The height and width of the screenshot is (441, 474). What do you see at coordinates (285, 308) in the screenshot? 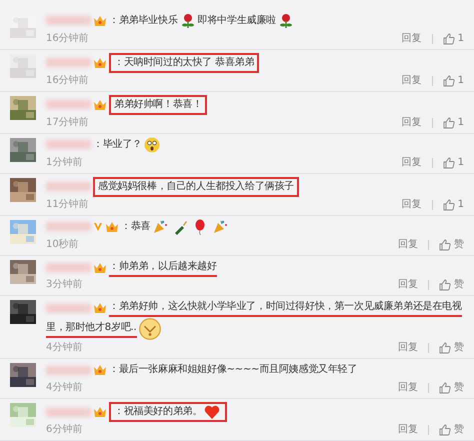
I see `comment-text: ：弟弟好帅，这么快就小学毕业了，时间过得好快，第一次见威廉弟弟还是在电视` at bounding box center [285, 308].